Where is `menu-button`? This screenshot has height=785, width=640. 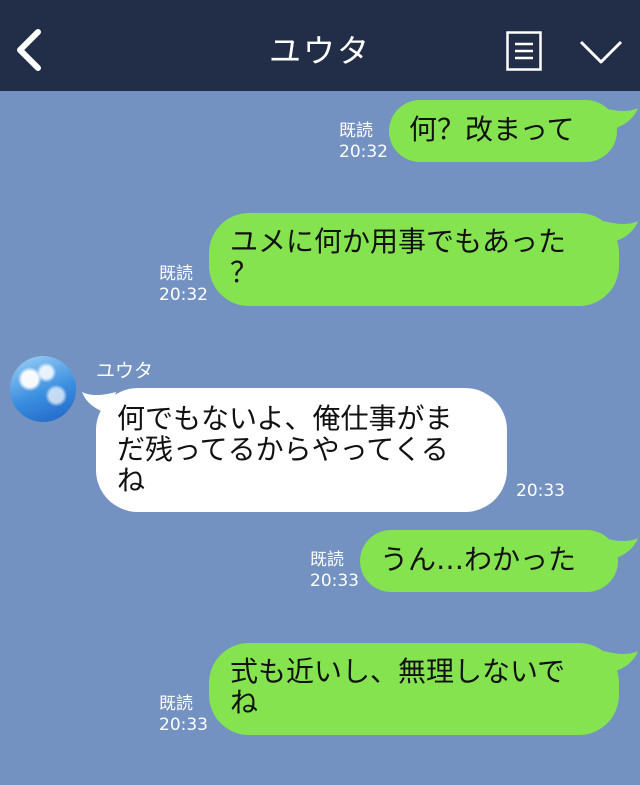
menu-button is located at coordinates (524, 51).